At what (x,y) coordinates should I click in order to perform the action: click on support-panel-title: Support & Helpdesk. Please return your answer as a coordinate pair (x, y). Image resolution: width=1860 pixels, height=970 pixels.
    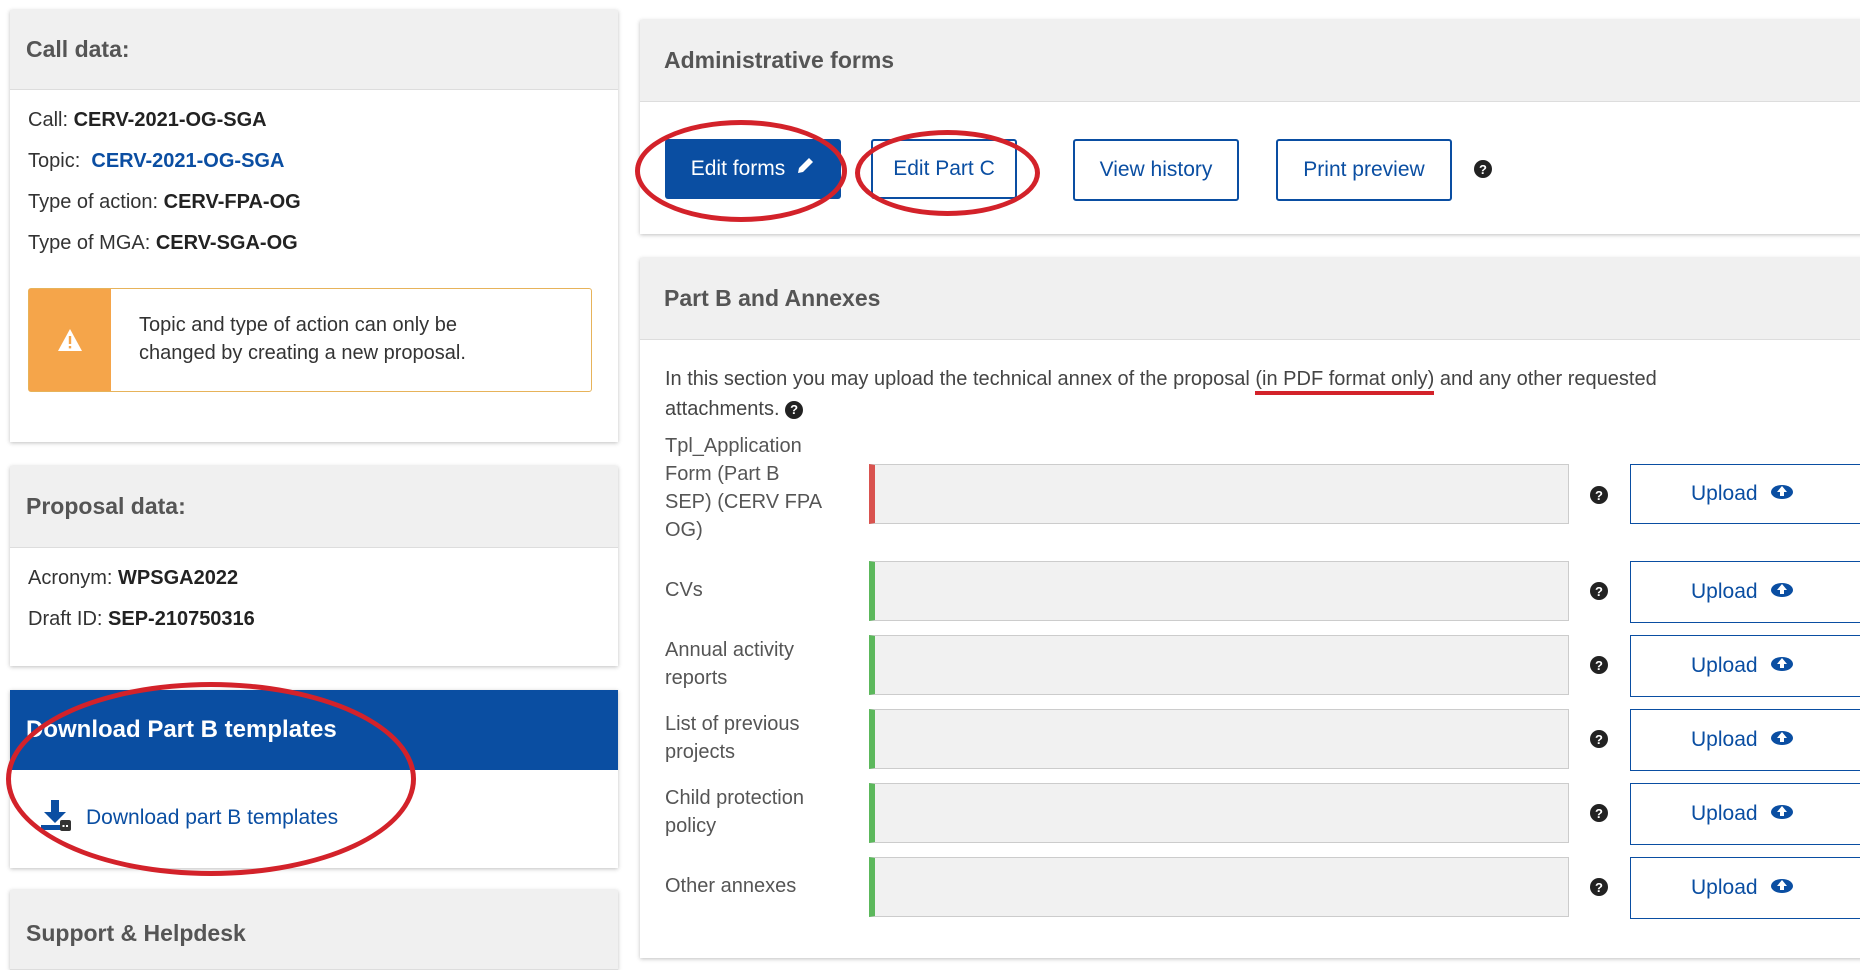
    Looking at the image, I should click on (314, 930).